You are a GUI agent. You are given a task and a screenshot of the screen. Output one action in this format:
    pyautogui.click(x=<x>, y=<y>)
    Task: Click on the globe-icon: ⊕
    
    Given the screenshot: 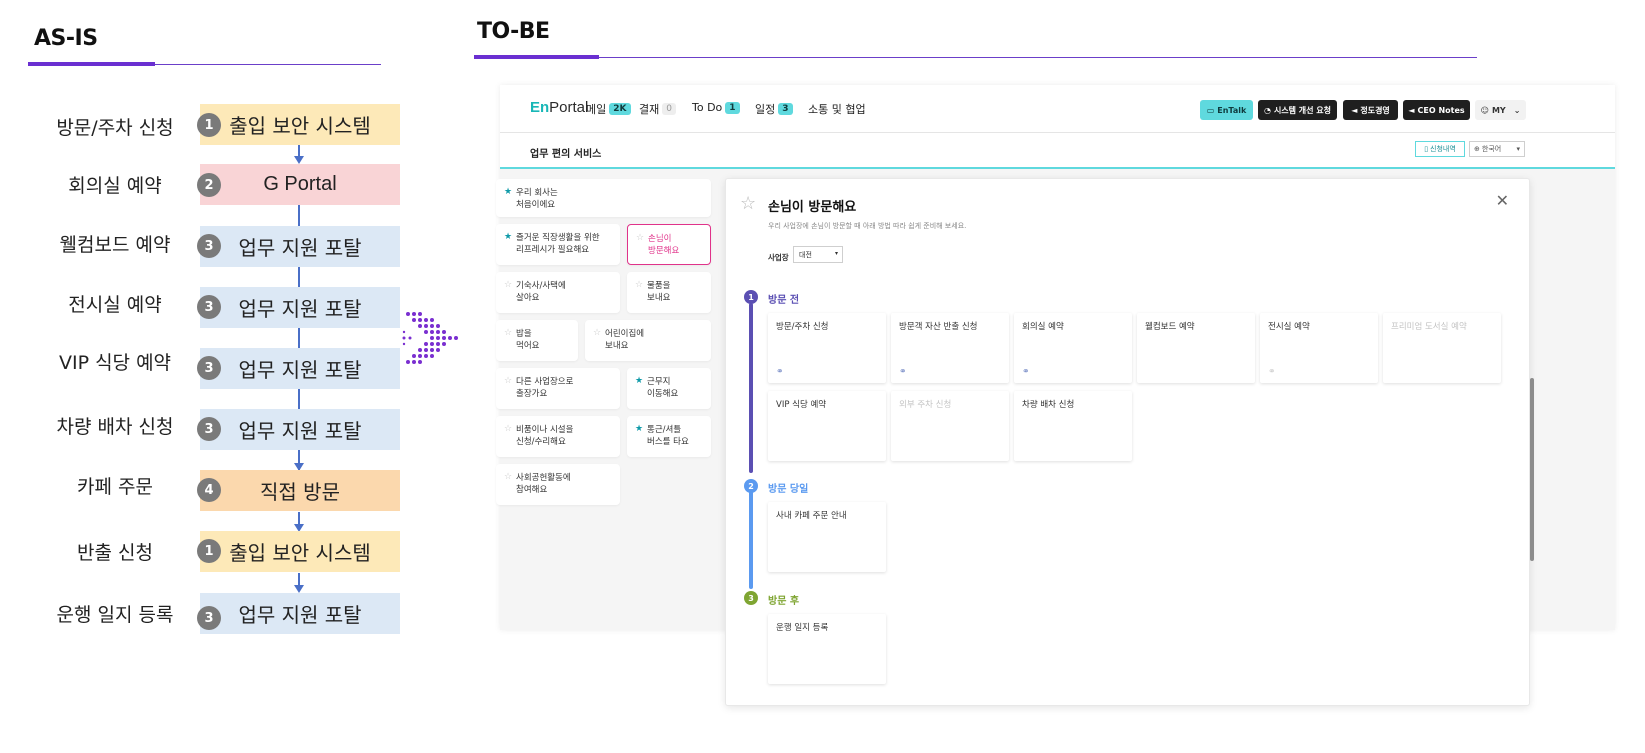 What is the action you would take?
    pyautogui.click(x=1477, y=149)
    